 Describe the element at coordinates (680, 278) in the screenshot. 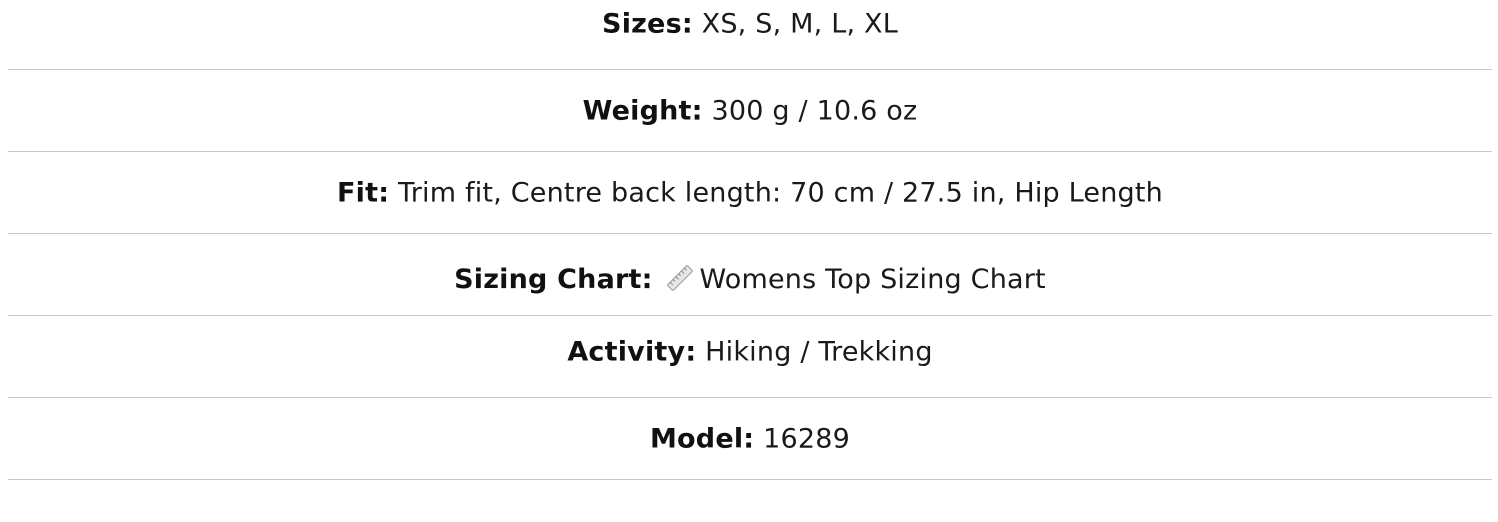

I see `ruler-icon` at that location.